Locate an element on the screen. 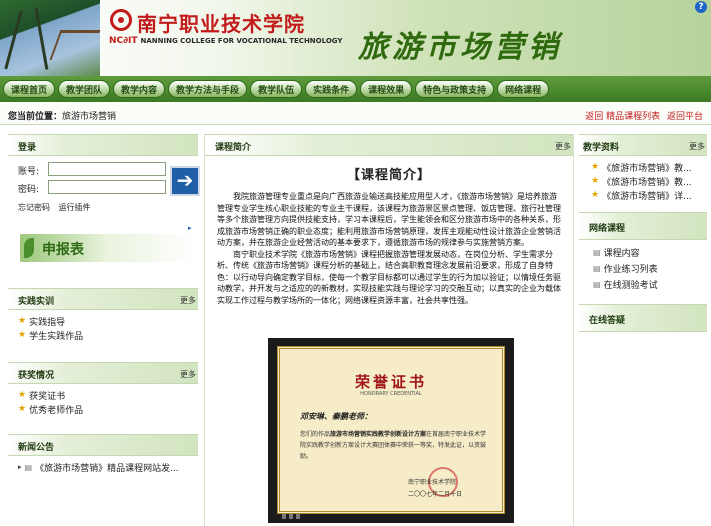 The height and width of the screenshot is (526, 711). intro-panel-header: 课程简介 更多 is located at coordinates (389, 145).